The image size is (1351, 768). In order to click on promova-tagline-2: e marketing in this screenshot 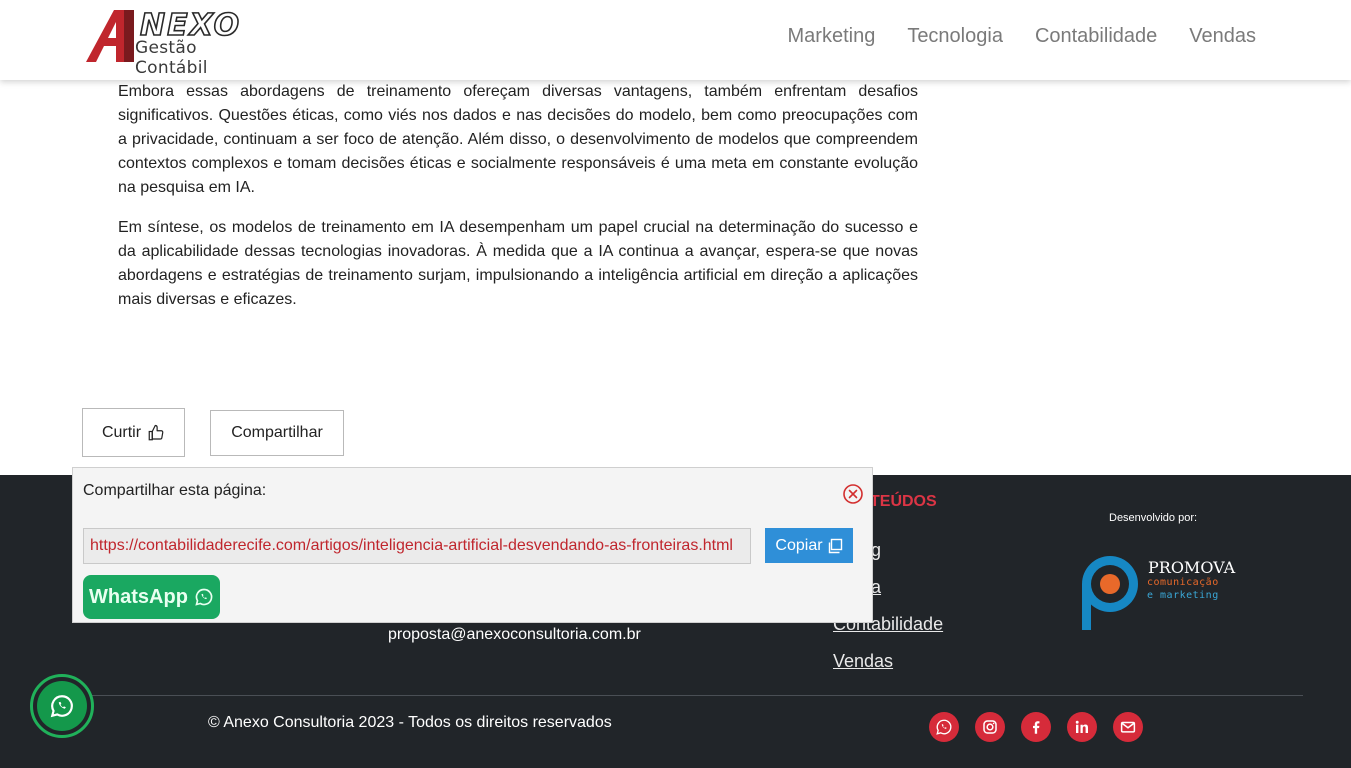, I will do `click(1183, 595)`.